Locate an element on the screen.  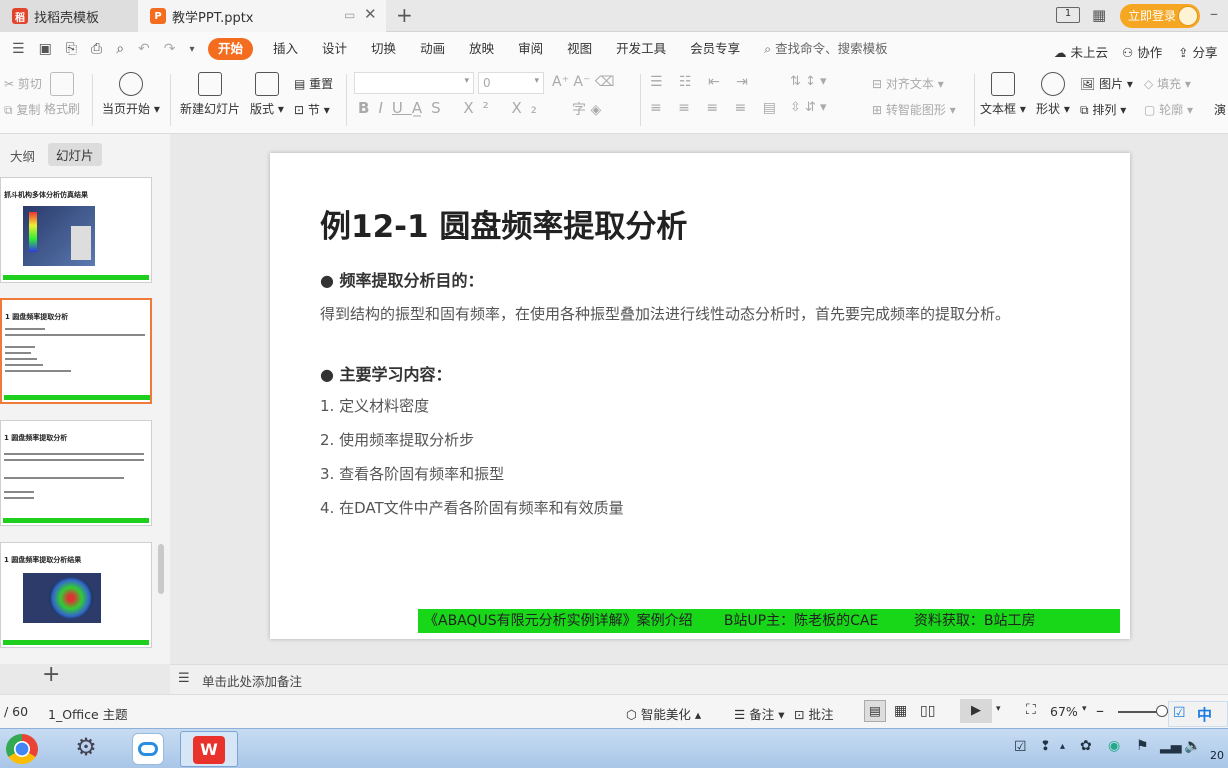
font-size-controls: A⁺ A⁻ ⌫ is located at coordinates (583, 82).